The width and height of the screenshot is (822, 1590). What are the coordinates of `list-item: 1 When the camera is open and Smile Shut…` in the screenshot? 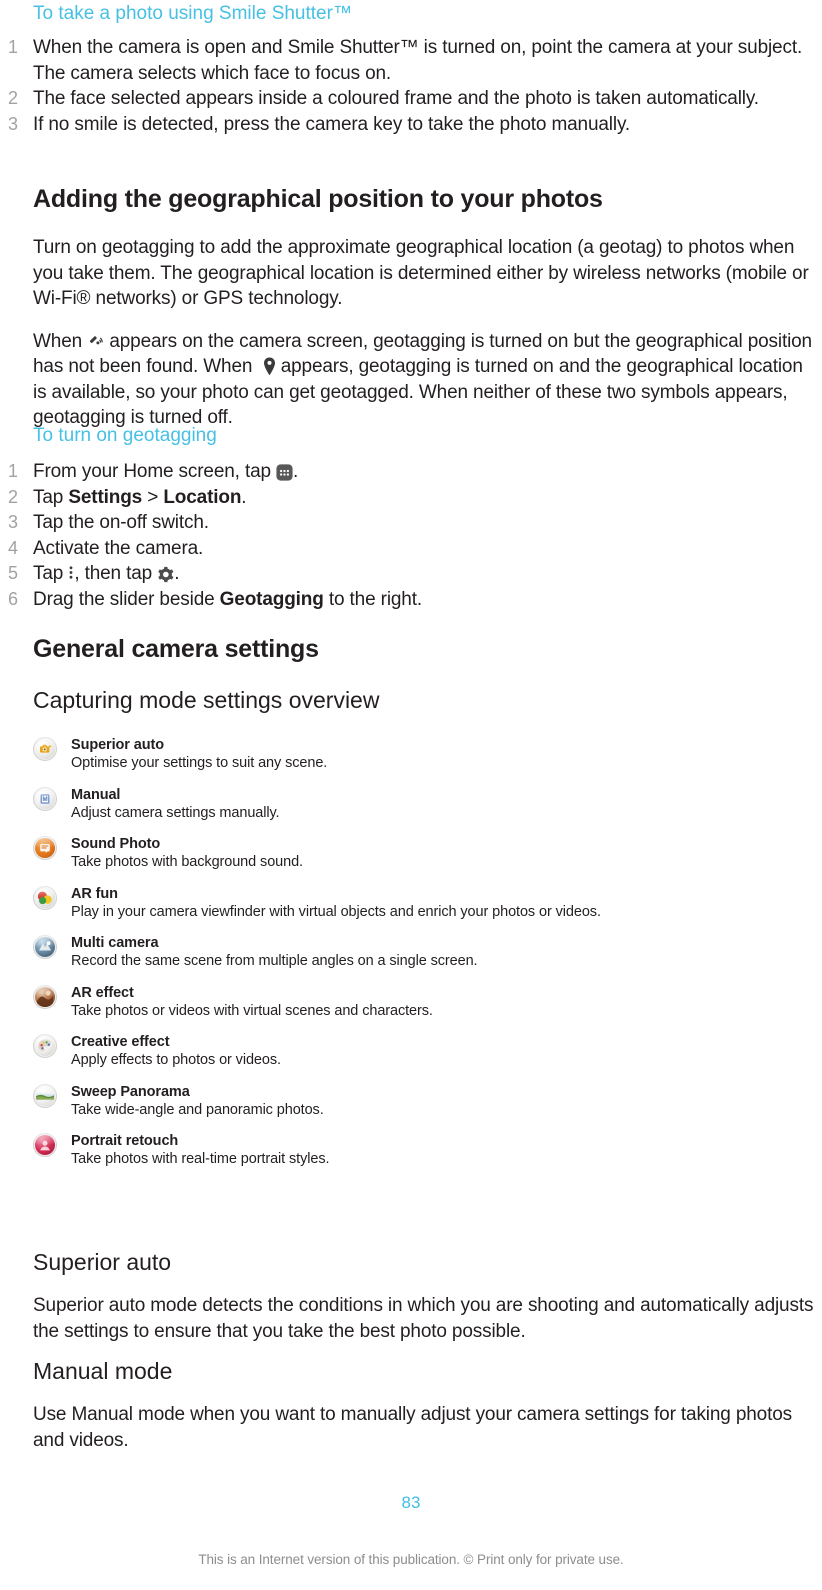 It's located at (411, 60).